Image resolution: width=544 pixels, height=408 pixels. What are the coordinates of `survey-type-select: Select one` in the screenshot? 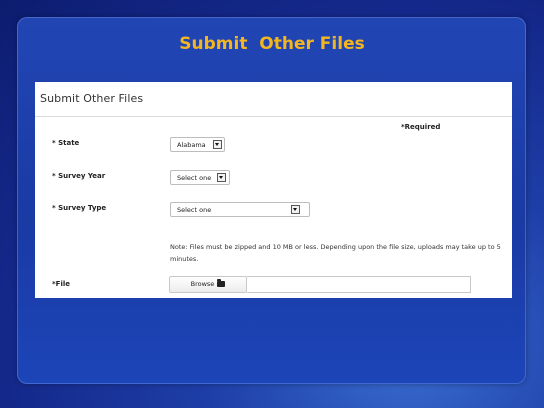 It's located at (240, 209).